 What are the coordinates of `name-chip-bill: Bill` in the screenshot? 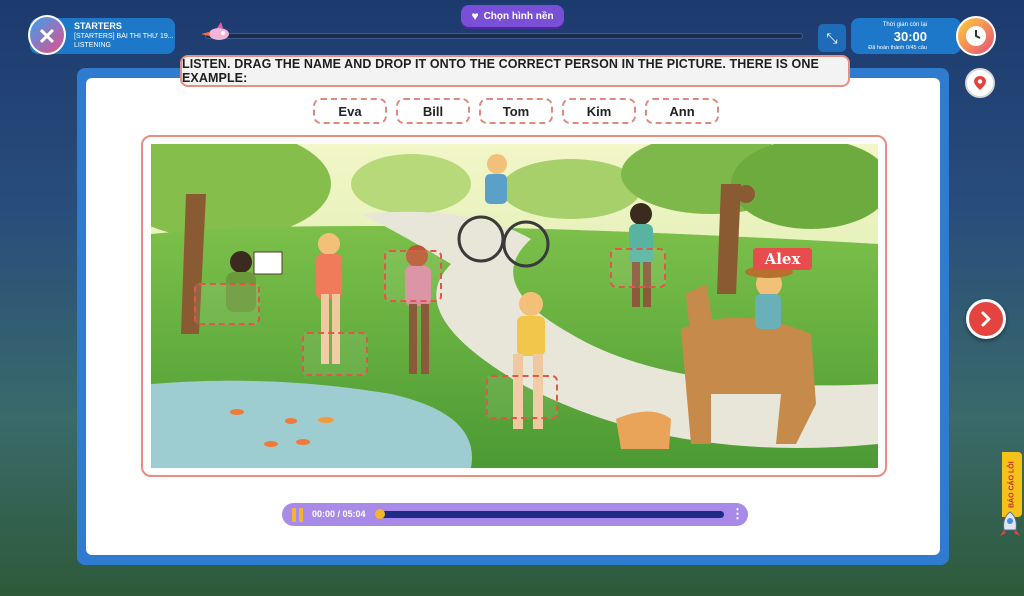 It's located at (433, 111).